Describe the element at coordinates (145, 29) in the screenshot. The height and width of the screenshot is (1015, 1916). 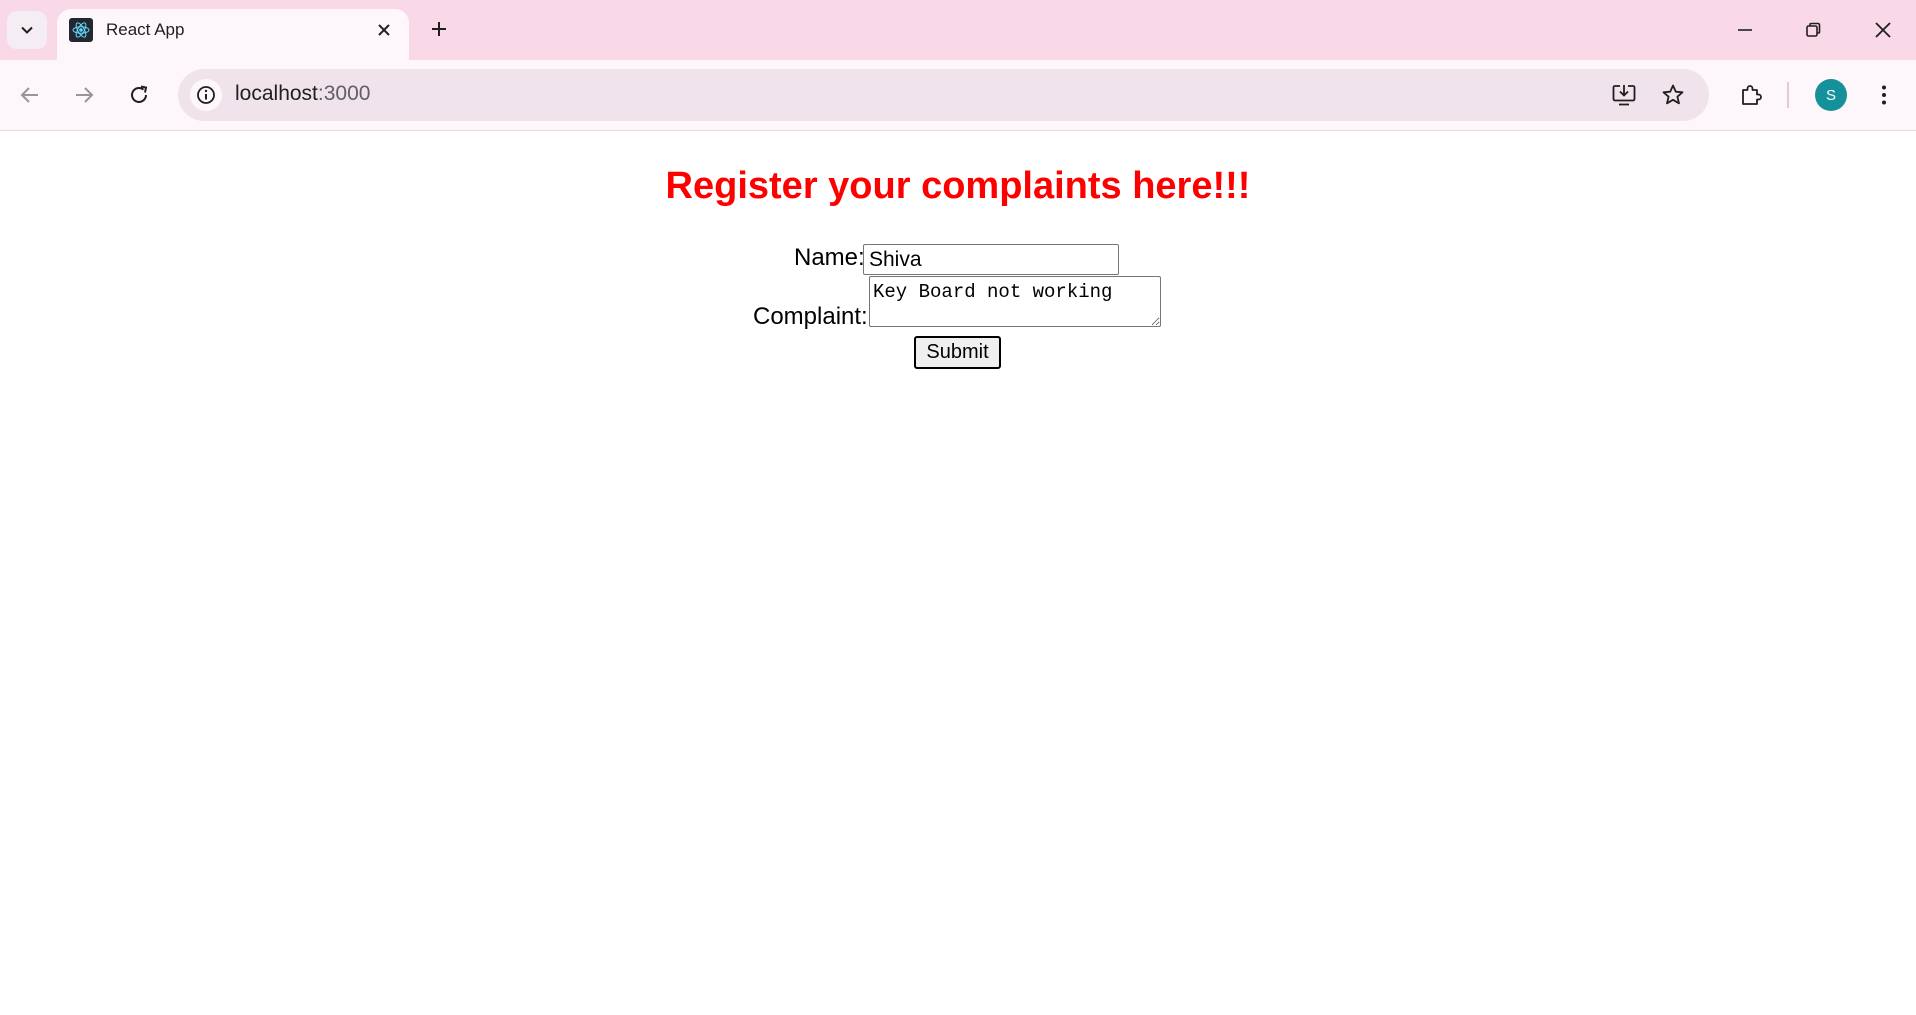
I see `tab-title: React App` at that location.